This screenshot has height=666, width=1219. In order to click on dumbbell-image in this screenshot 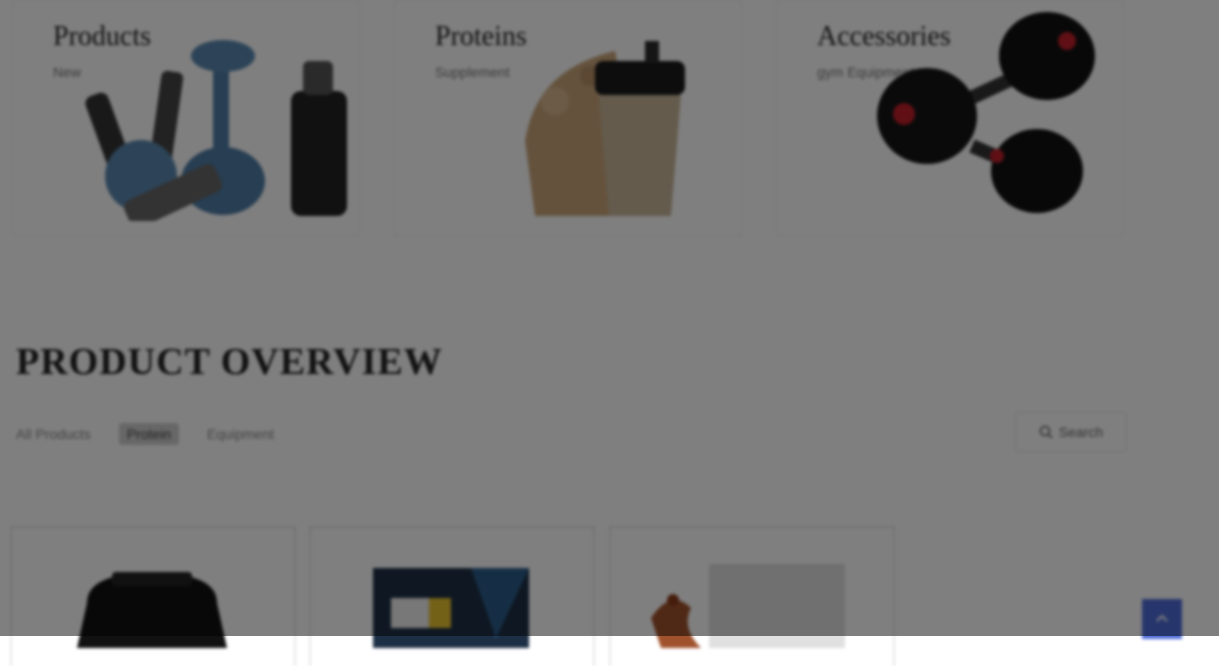, I will do `click(986, 112)`.